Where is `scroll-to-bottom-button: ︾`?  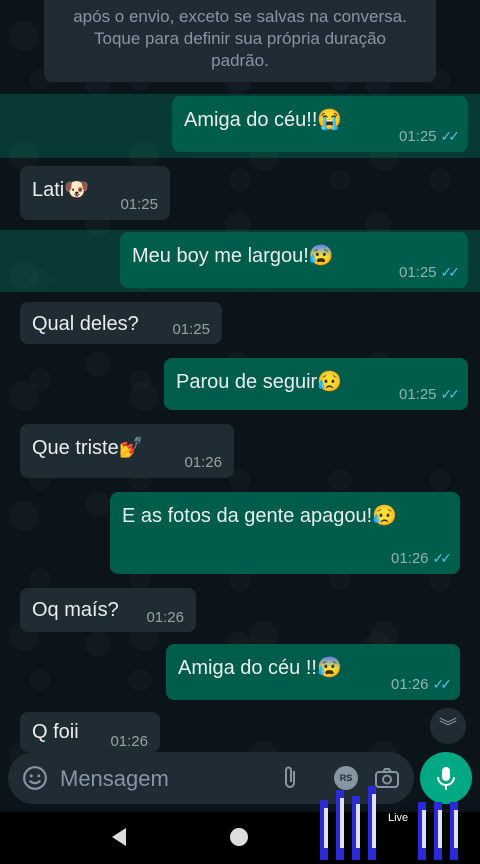 scroll-to-bottom-button: ︾ is located at coordinates (448, 726).